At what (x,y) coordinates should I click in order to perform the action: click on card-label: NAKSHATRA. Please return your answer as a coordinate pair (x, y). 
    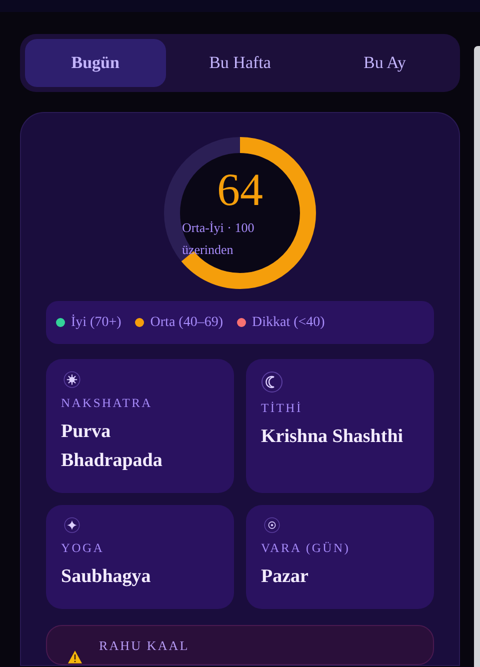
    Looking at the image, I should click on (107, 403).